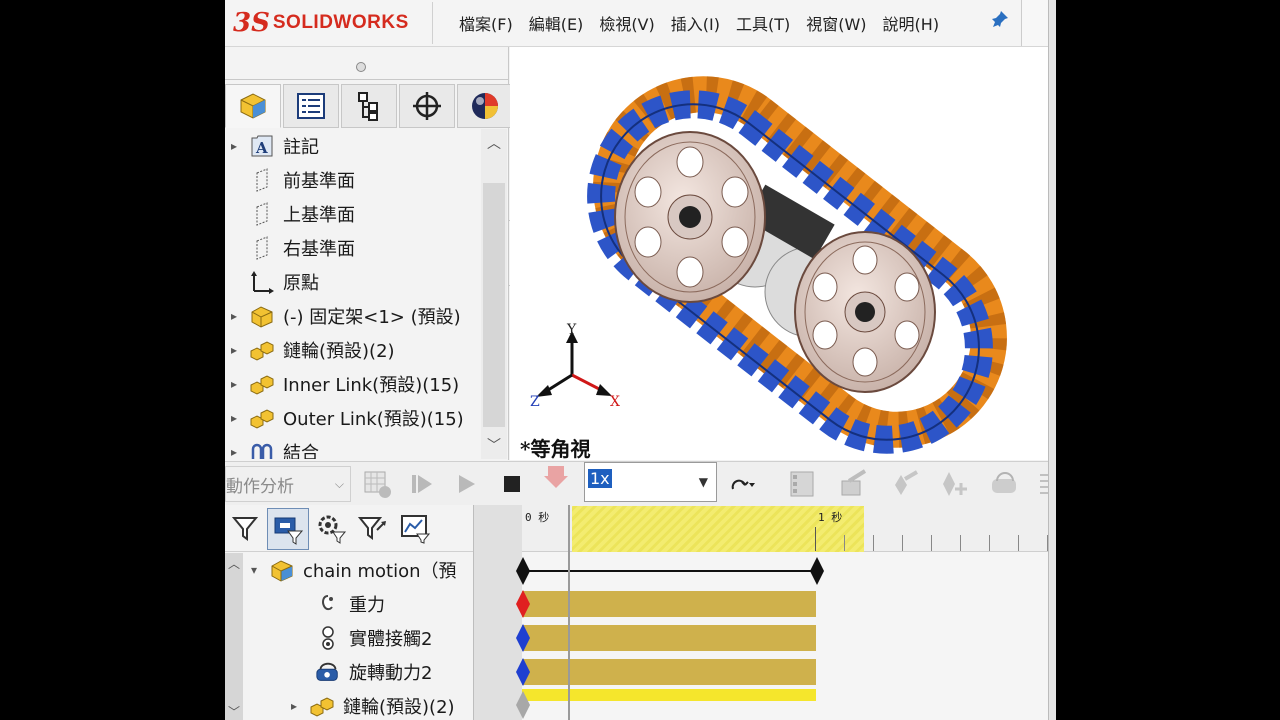 Image resolution: width=1280 pixels, height=720 pixels. I want to click on motion-tree-item-root: ▾ chain motion（預, so click(351, 570).